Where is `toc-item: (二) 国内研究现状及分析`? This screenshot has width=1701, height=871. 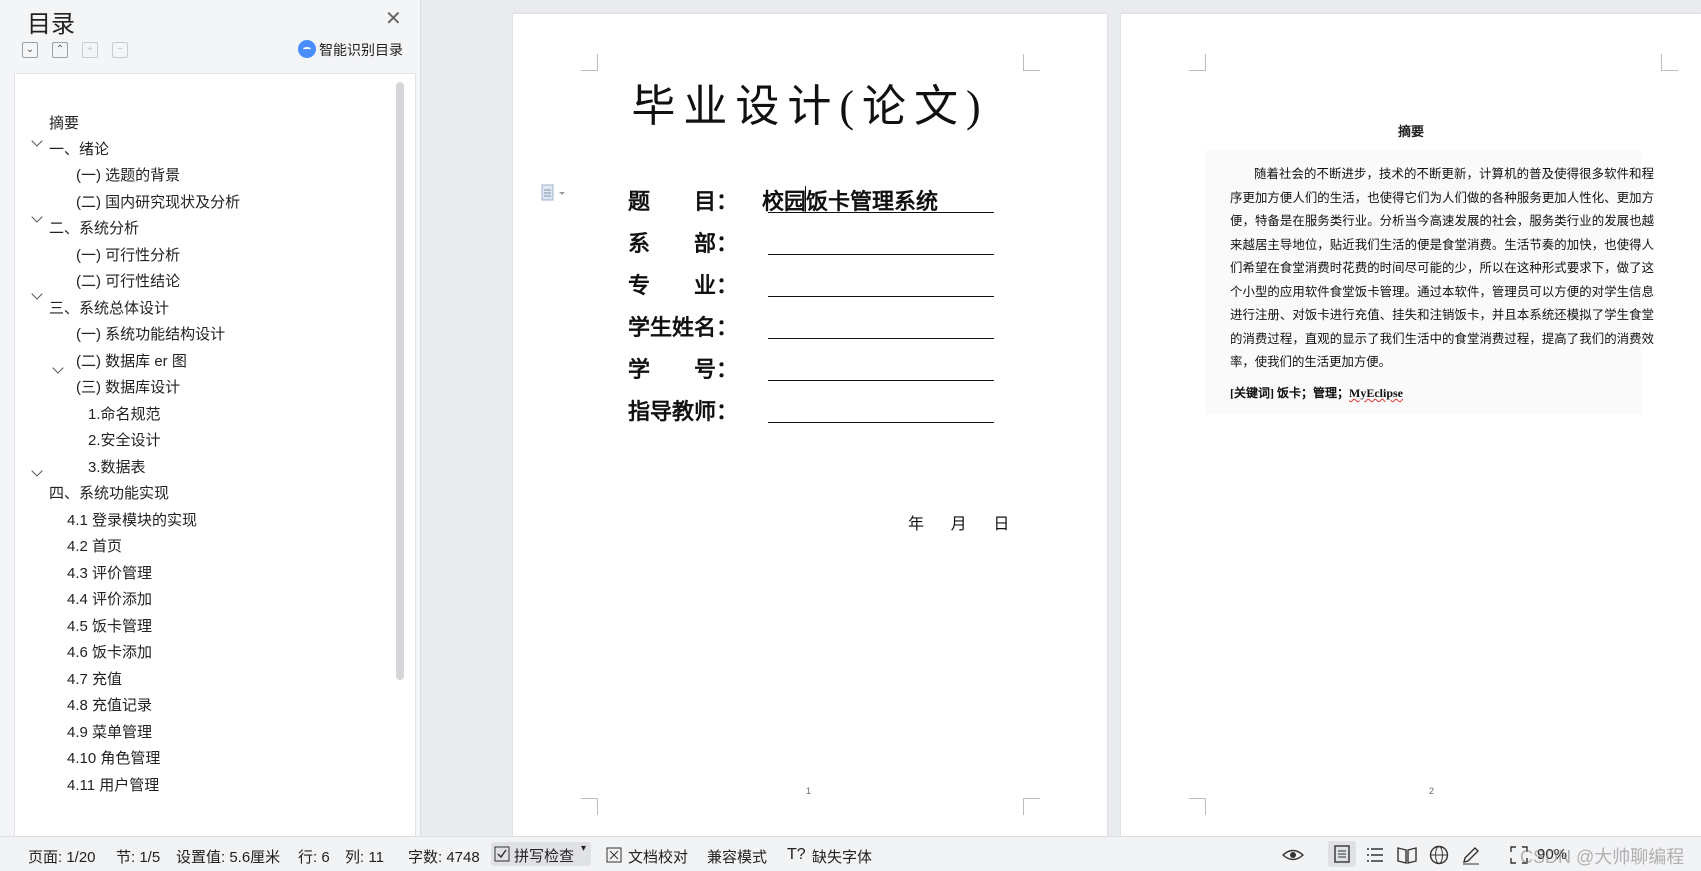 toc-item: (二) 国内研究现状及分析 is located at coordinates (158, 201).